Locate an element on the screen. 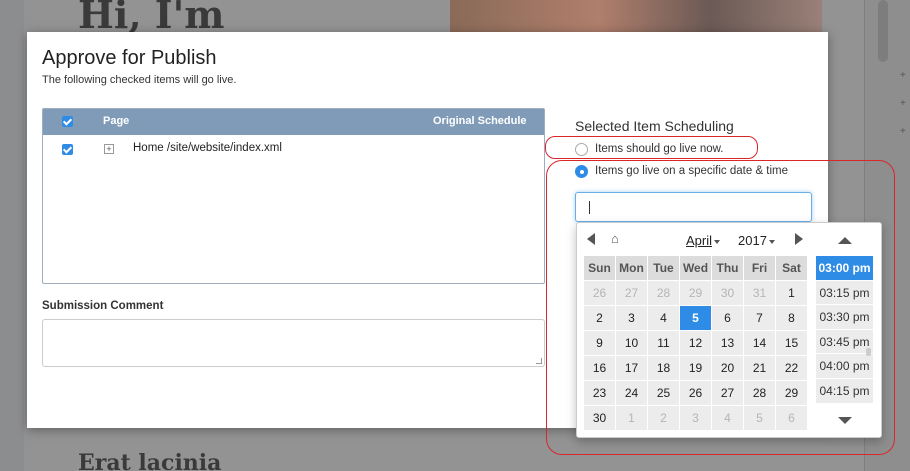 Image resolution: width=910 pixels, height=471 pixels. time-option: 03:45 pm is located at coordinates (844, 342).